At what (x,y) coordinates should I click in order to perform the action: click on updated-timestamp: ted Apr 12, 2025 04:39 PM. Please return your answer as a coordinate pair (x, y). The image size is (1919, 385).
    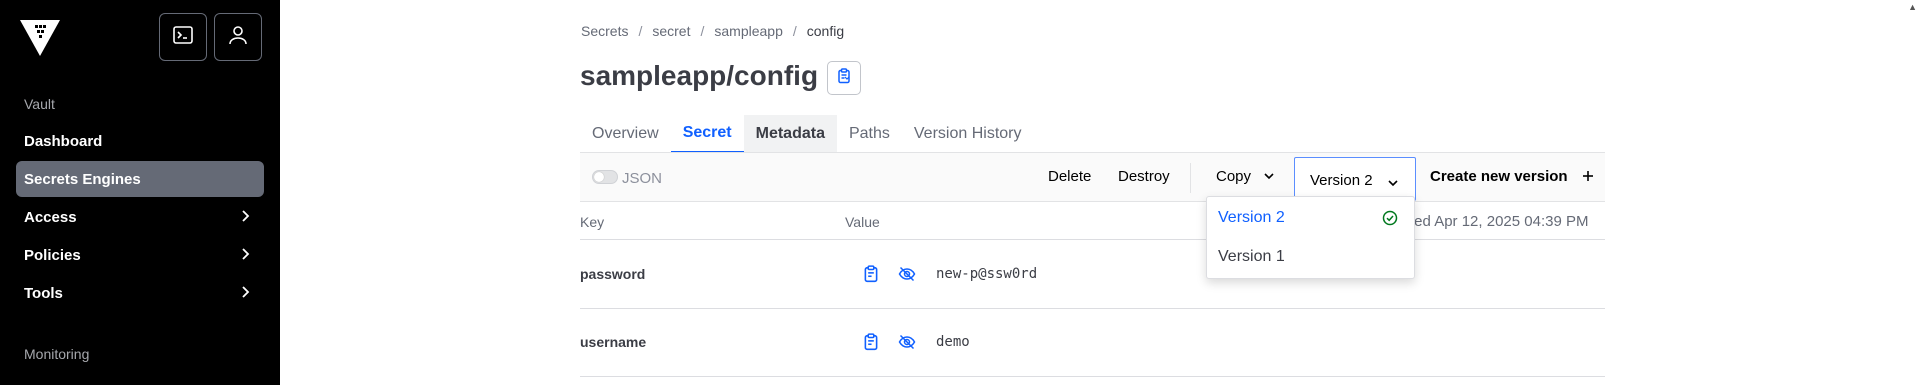
    Looking at the image, I should click on (1499, 221).